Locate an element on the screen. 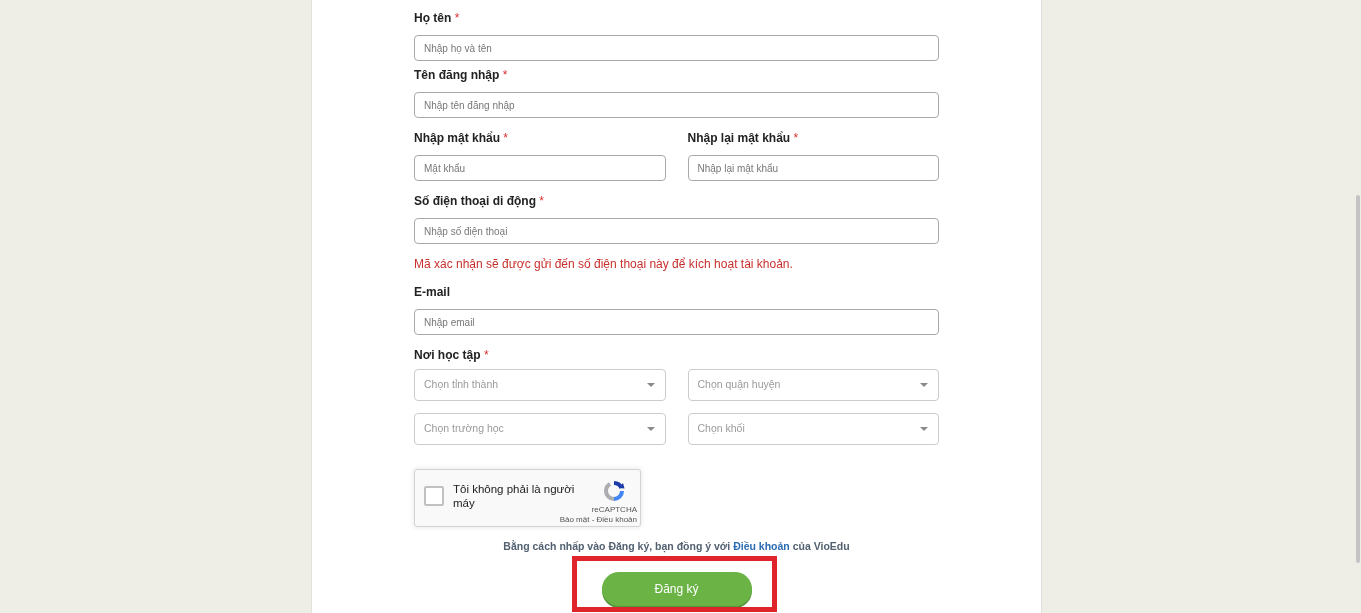  text-field: Mật khẩu is located at coordinates (540, 168).